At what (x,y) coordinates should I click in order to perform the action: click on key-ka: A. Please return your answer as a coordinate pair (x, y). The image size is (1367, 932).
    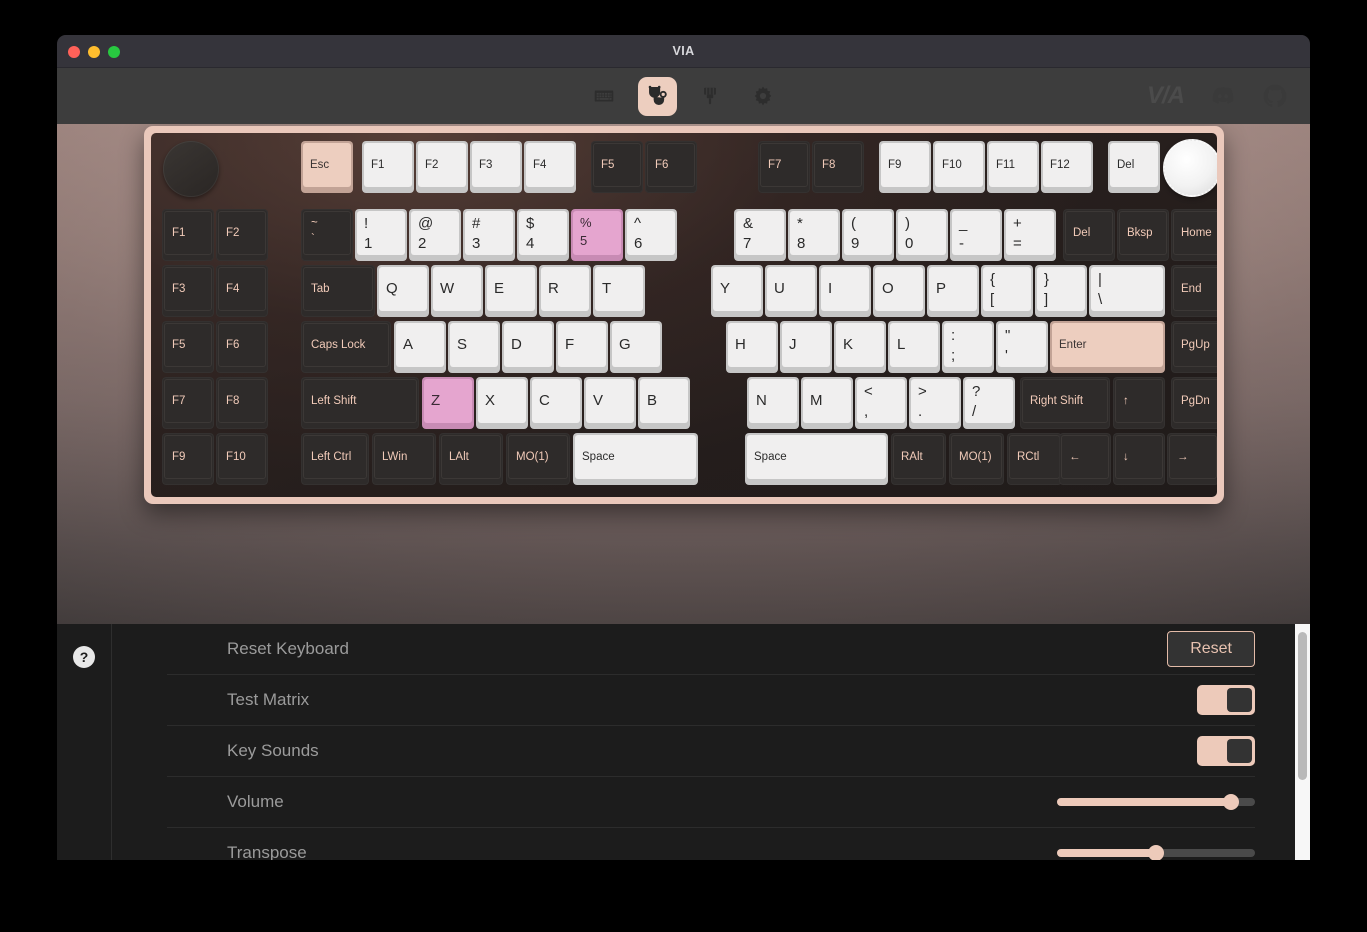
    Looking at the image, I should click on (420, 347).